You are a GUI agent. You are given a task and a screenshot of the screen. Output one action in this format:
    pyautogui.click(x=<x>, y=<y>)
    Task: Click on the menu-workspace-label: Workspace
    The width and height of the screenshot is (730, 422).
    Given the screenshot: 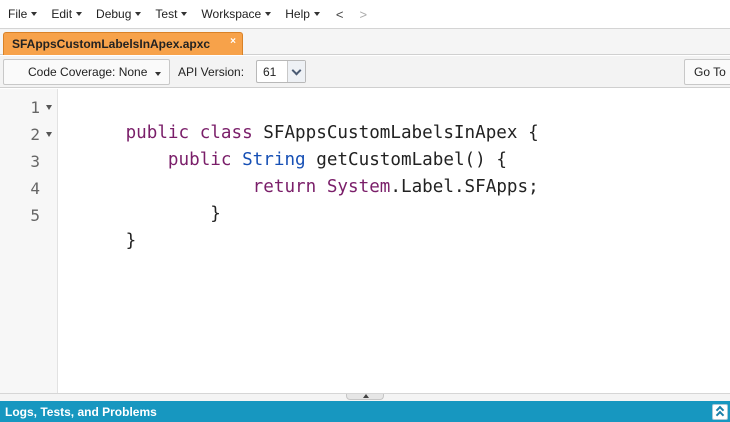 What is the action you would take?
    pyautogui.click(x=231, y=14)
    